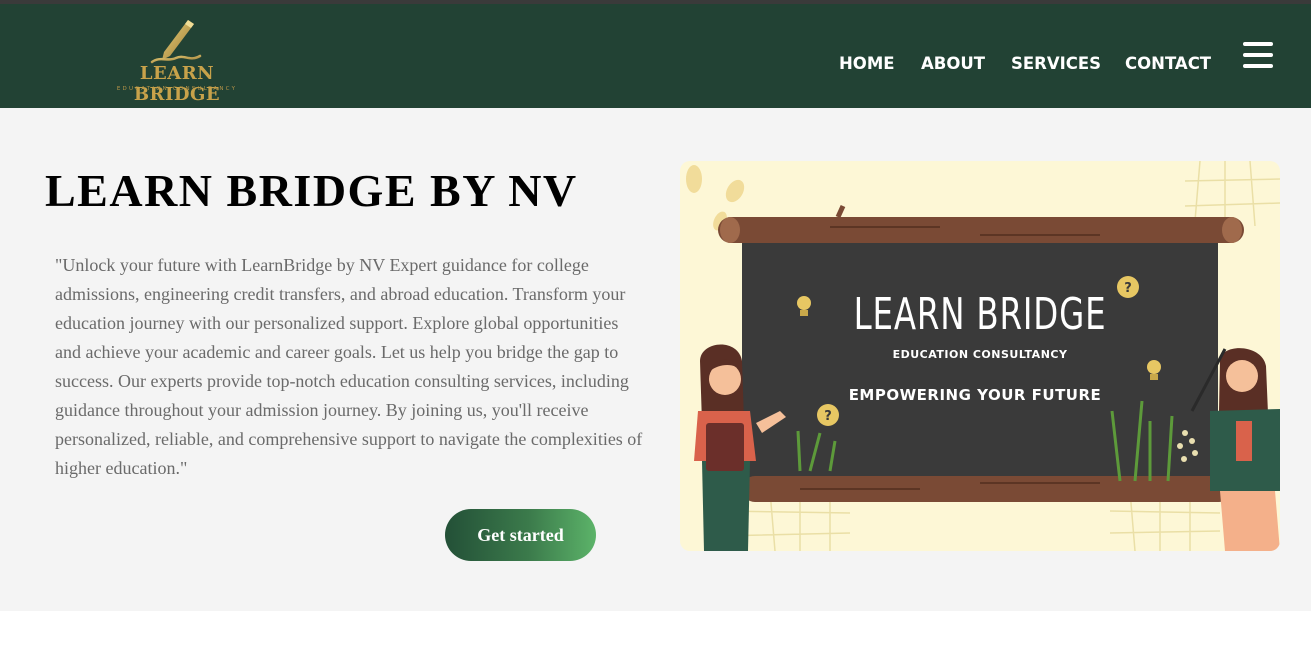  I want to click on pen-logo-icon, so click(176, 42).